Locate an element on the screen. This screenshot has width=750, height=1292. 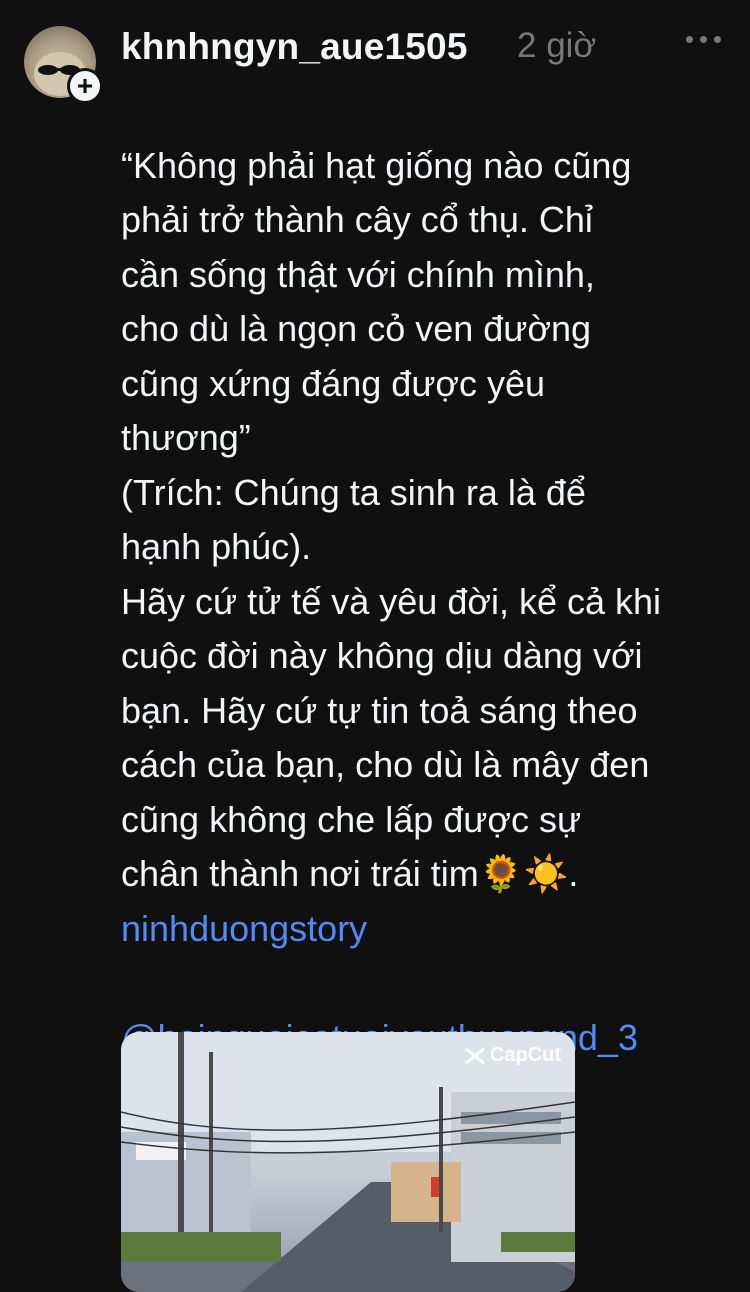
capcut-watermark: CapCut is located at coordinates (512, 1055).